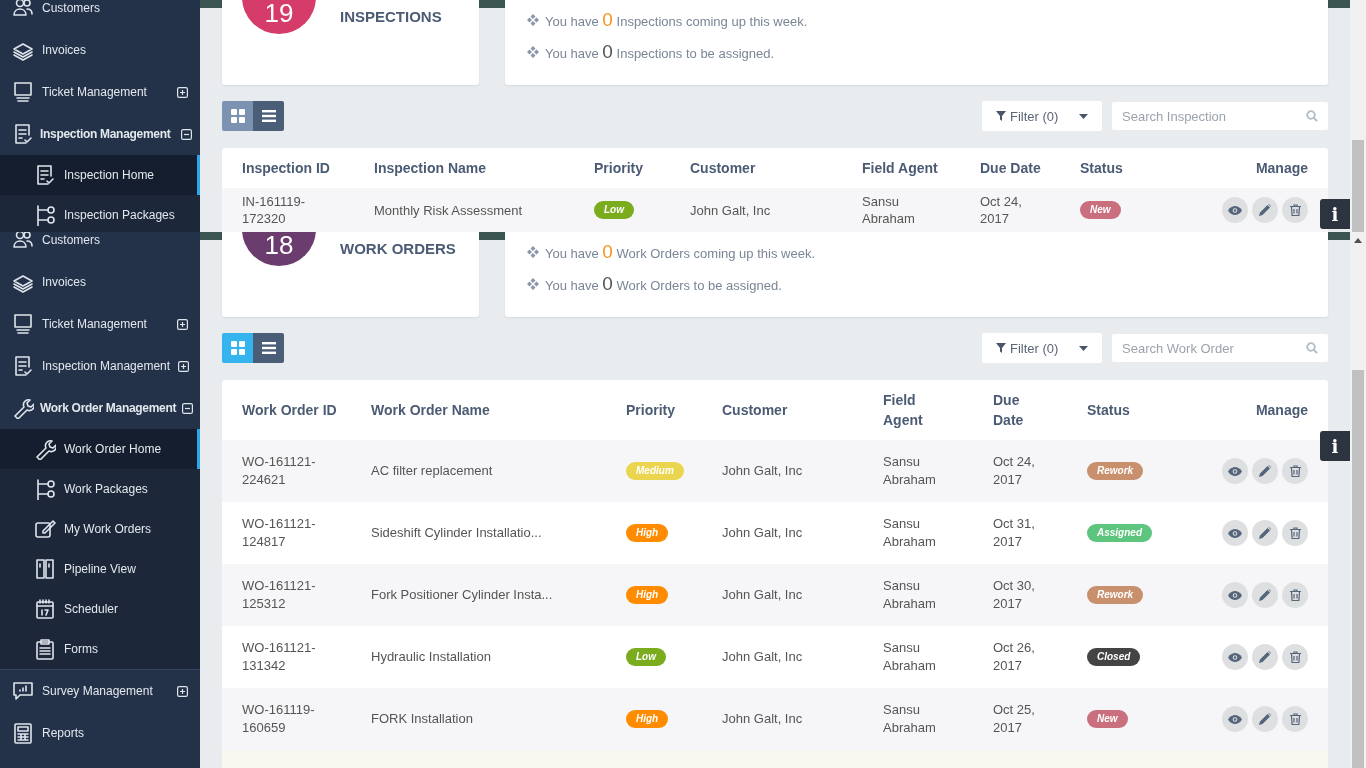 Image resolution: width=1366 pixels, height=768 pixels. I want to click on table-cell: IN-161119-172320, so click(274, 210).